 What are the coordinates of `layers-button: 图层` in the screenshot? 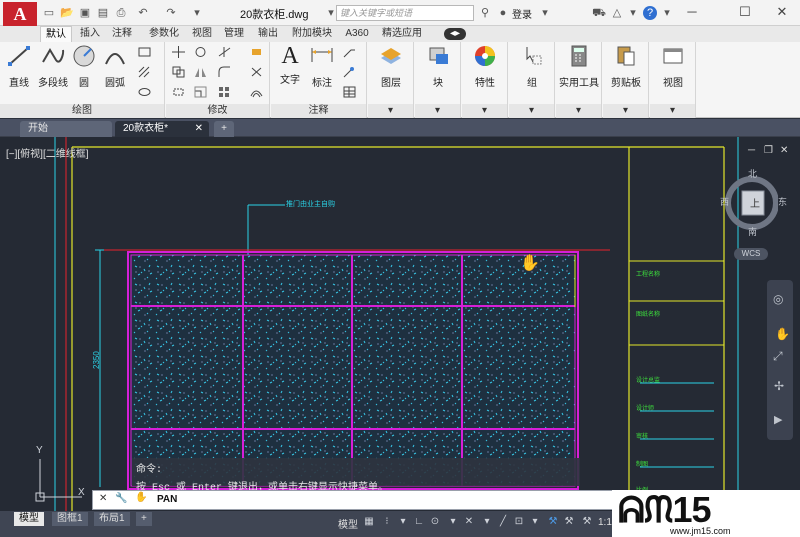 It's located at (391, 66).